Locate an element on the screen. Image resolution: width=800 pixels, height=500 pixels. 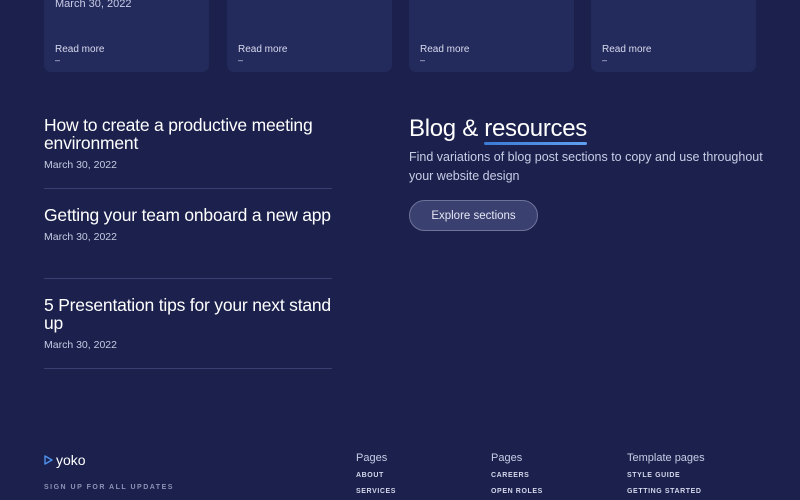
footer-column: Pages ABOUT SERVICES is located at coordinates (376, 476).